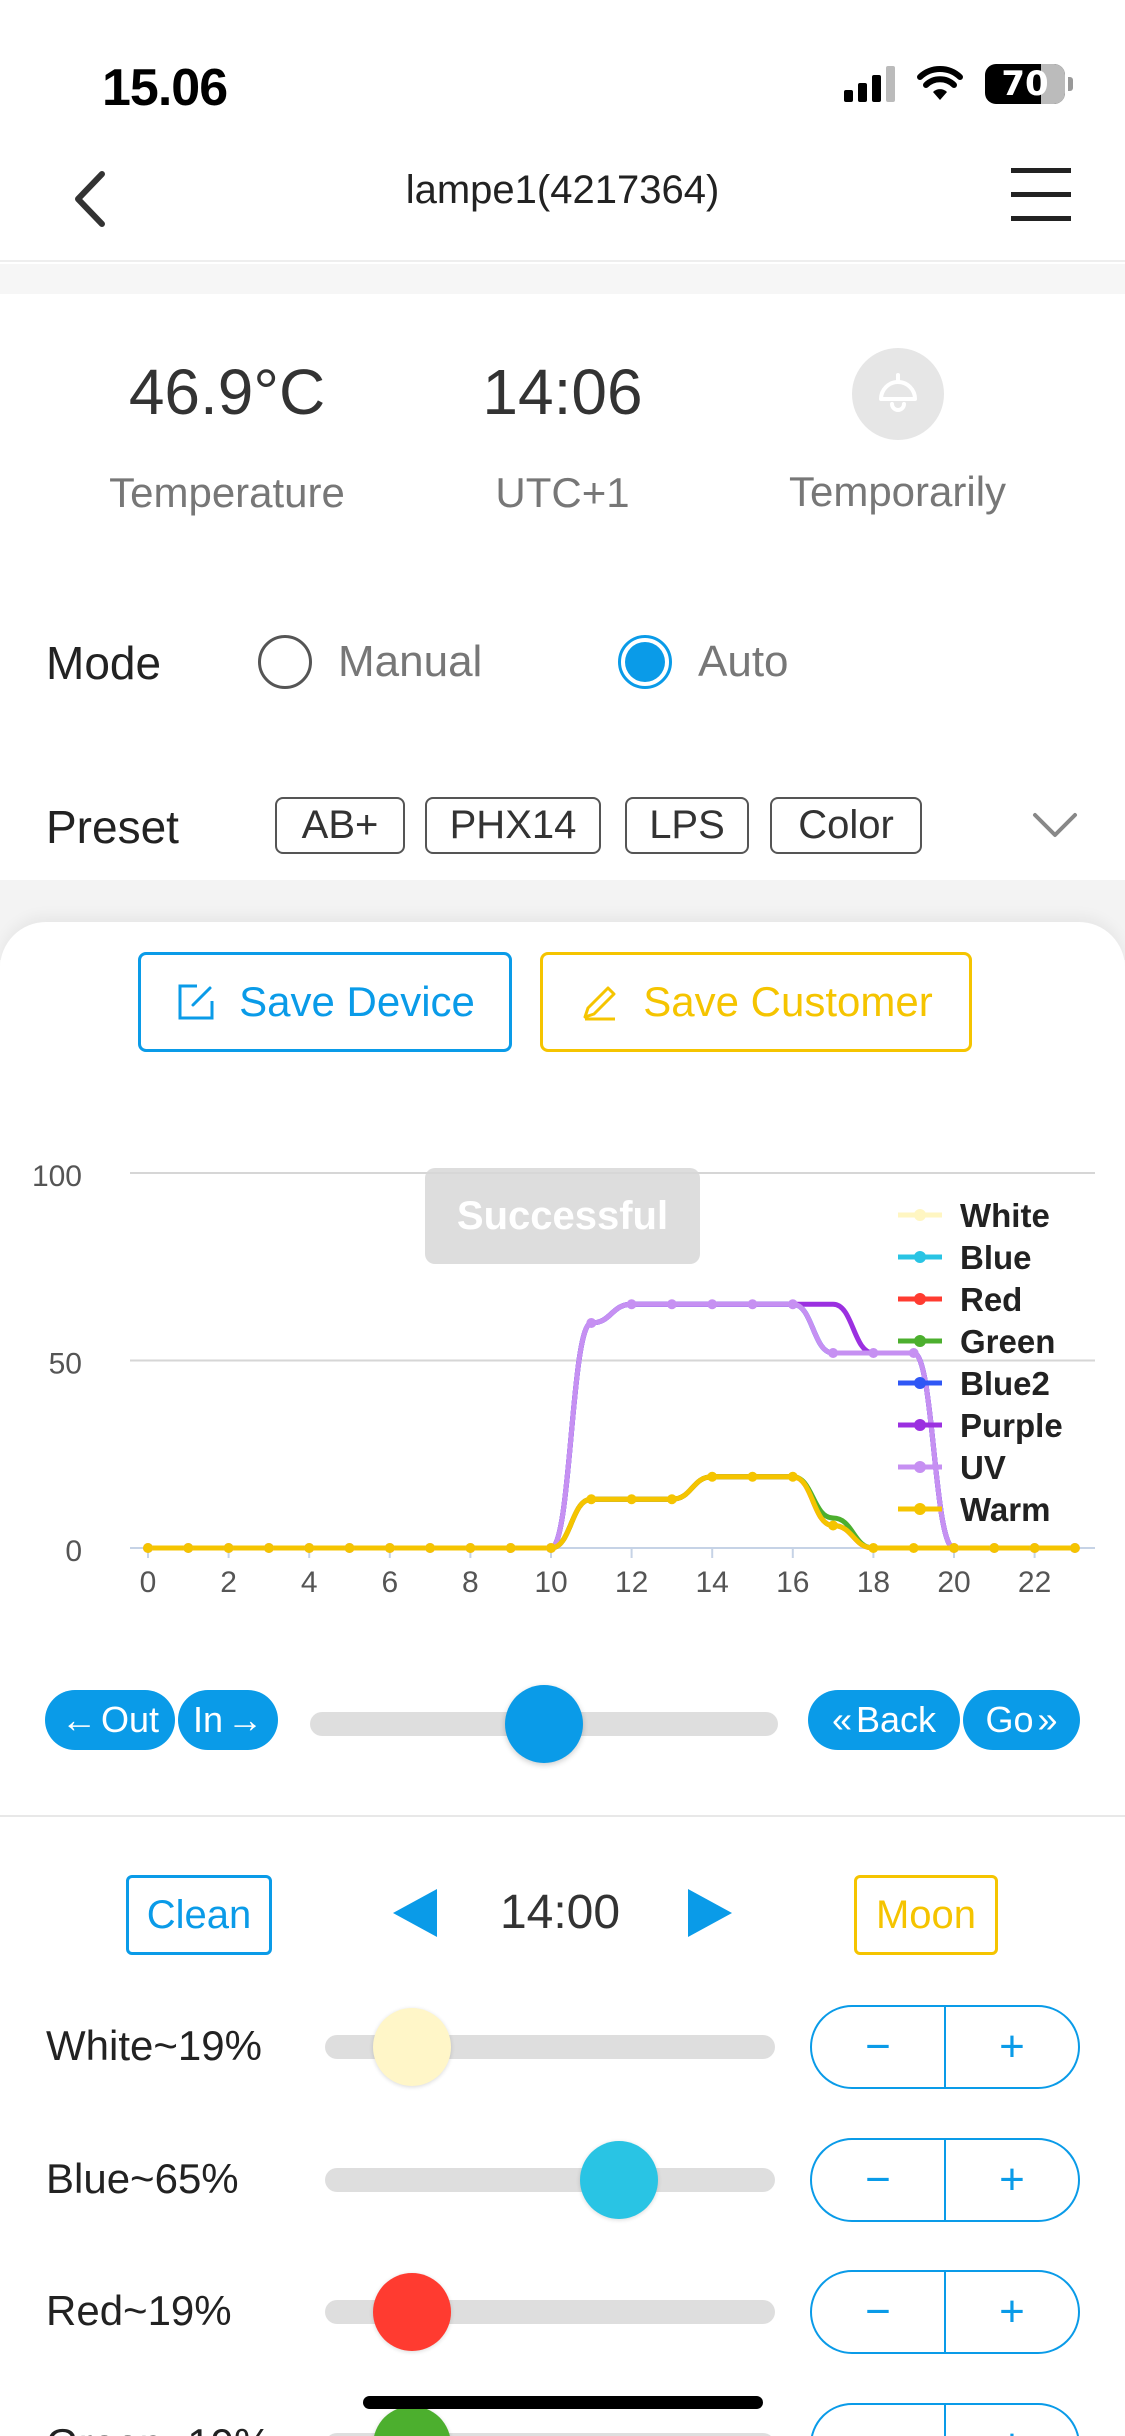 This screenshot has width=1125, height=2436. I want to click on zoom-in-button: In →, so click(228, 1720).